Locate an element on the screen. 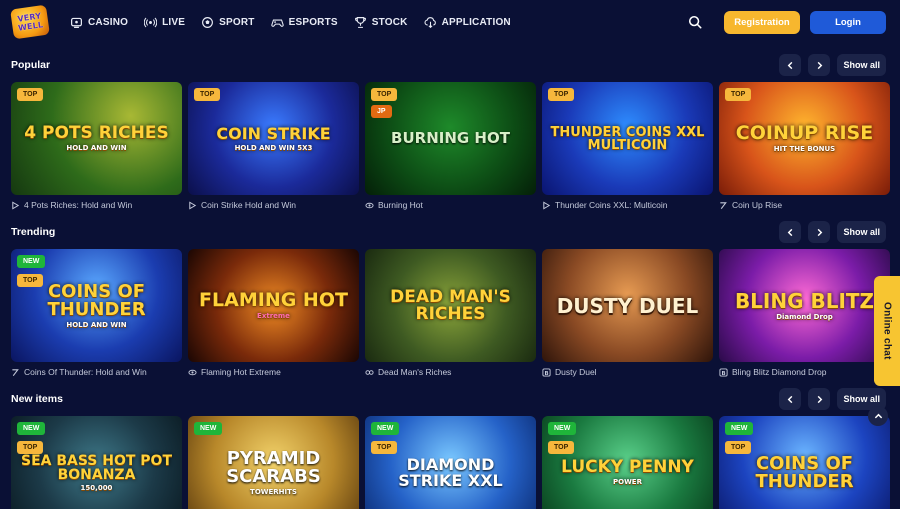 This screenshot has height=509, width=900. game-caption: Coin Strike Hold and Win is located at coordinates (273, 205).